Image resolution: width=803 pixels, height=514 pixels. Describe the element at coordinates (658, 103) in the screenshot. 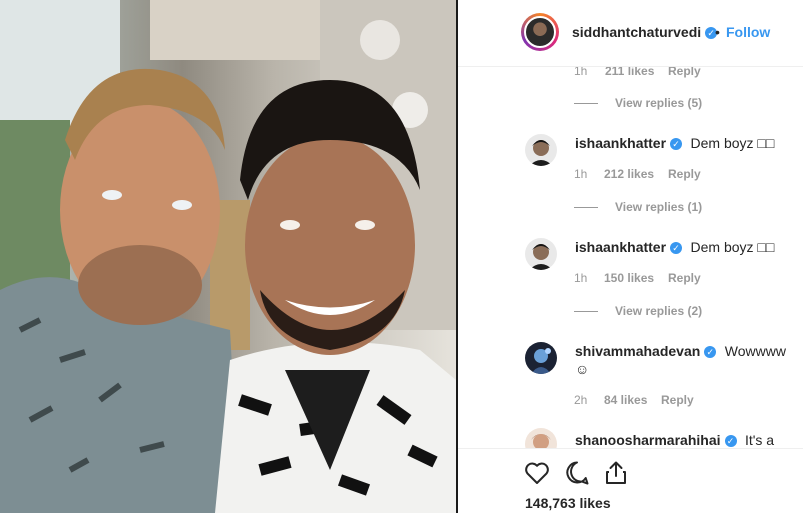

I see `view-replies-button: View replies (5)` at that location.